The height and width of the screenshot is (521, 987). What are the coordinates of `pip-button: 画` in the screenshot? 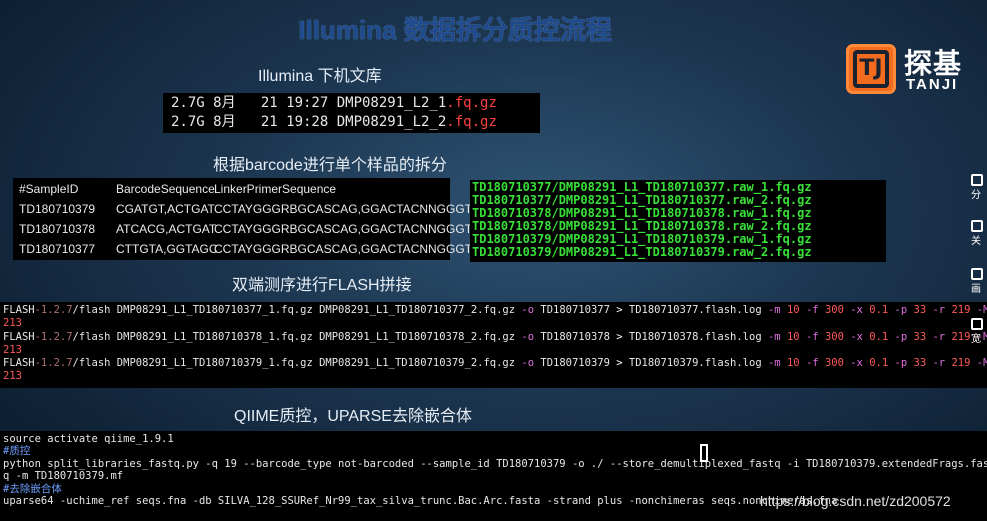 It's located at (979, 281).